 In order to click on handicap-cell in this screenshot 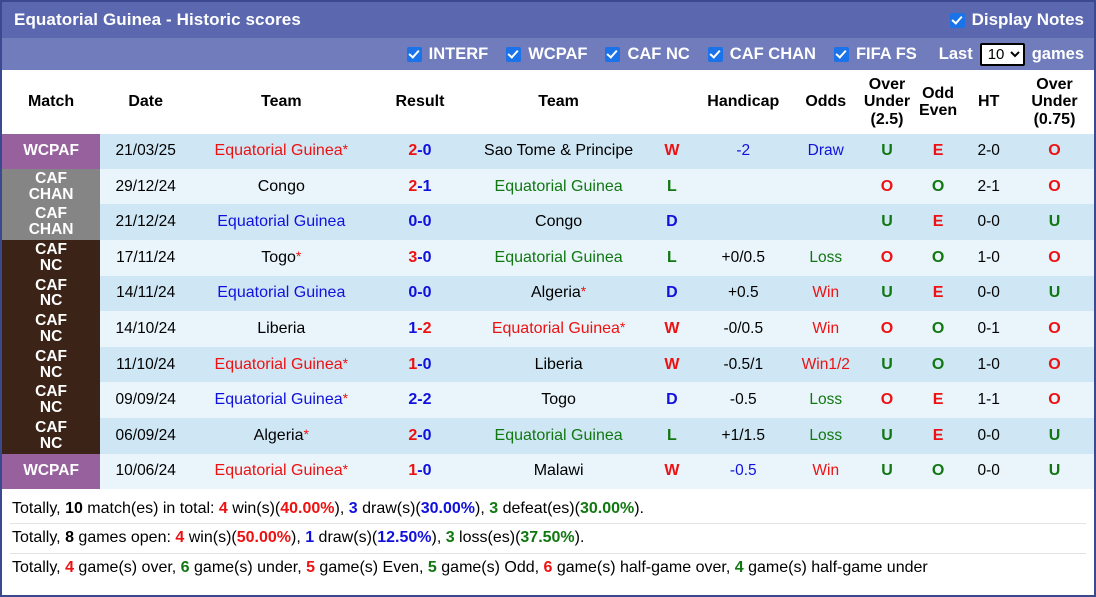, I will do `click(743, 186)`.